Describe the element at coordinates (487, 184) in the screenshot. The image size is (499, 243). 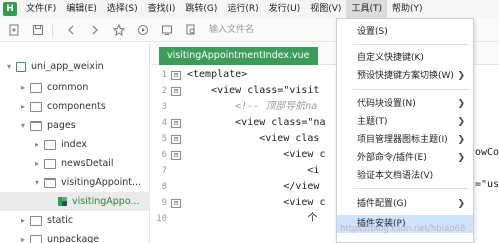
I see `code-overflow-text: ="us` at that location.